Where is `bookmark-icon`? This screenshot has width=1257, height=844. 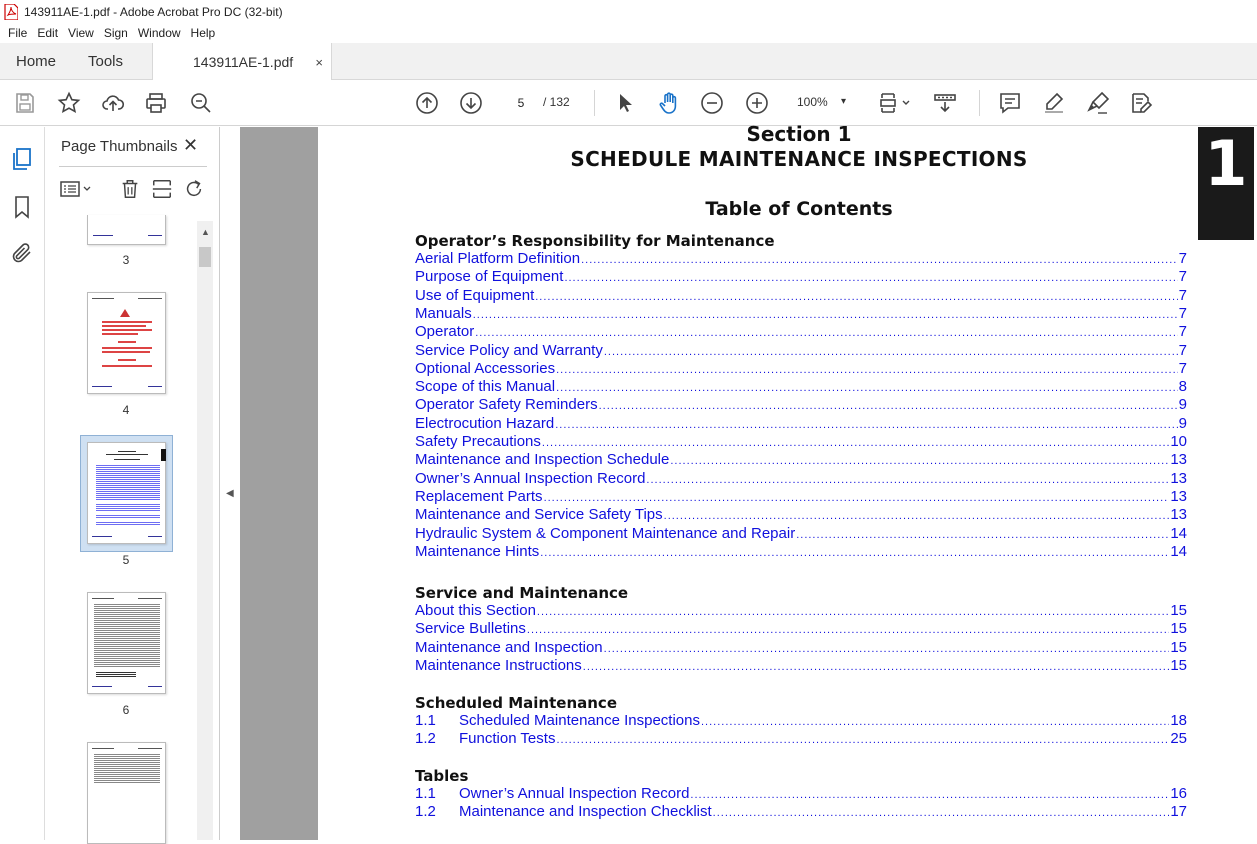 bookmark-icon is located at coordinates (22, 207).